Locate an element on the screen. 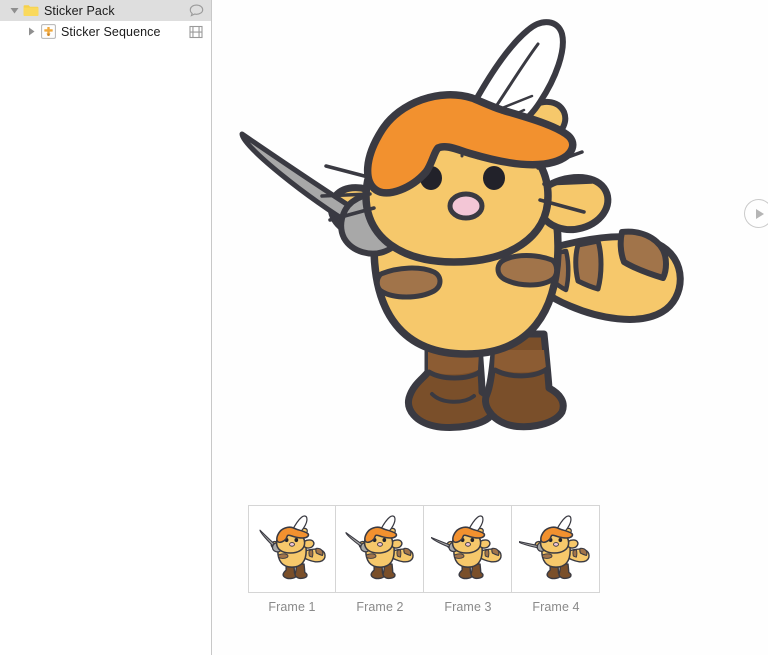 Image resolution: width=768 pixels, height=655 pixels. list-item: Frame 4 is located at coordinates (556, 559).